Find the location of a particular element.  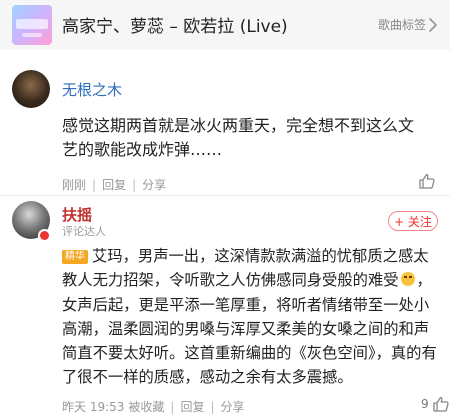

comment-username: 扶摇 is located at coordinates (77, 214).